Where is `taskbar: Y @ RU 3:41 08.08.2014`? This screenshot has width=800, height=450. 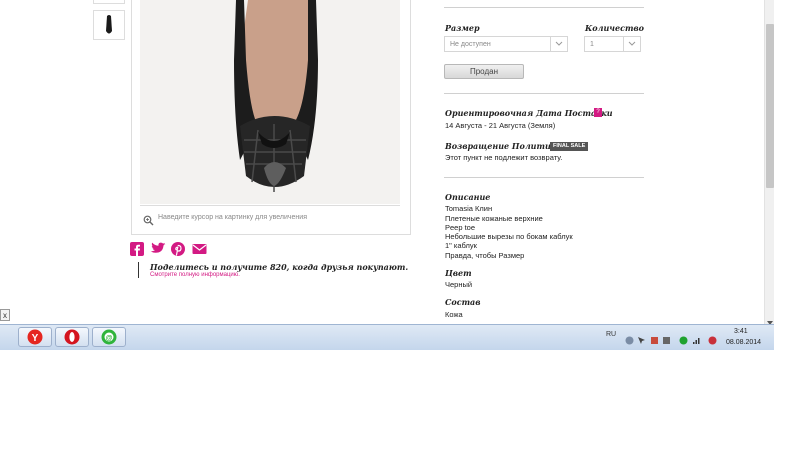 taskbar: Y @ RU 3:41 08.08.2014 is located at coordinates (387, 337).